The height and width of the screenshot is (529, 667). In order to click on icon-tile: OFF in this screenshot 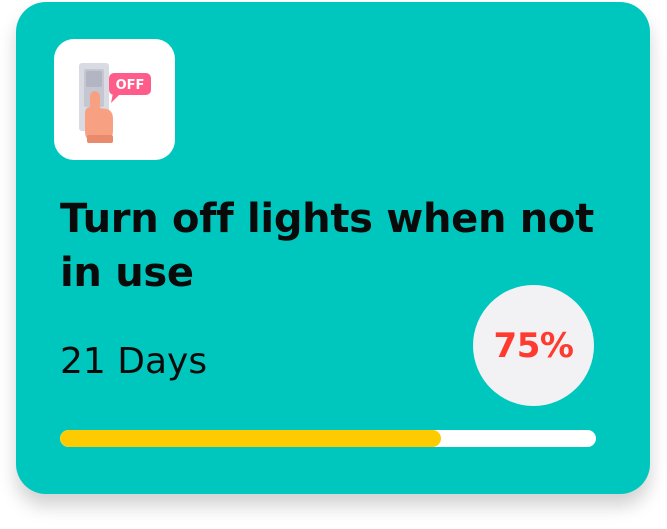, I will do `click(114, 99)`.